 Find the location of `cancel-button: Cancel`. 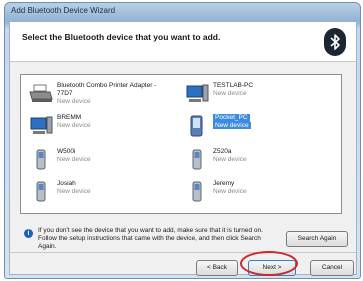

cancel-button: Cancel is located at coordinates (332, 268).